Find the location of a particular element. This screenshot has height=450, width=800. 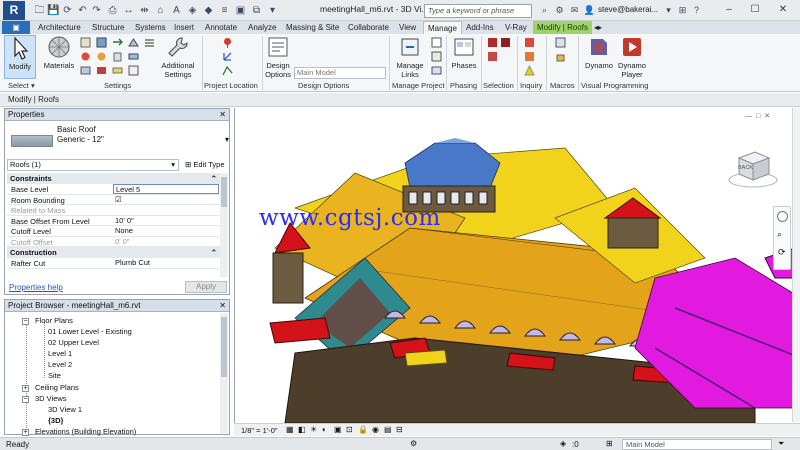

group-construction: Construction ⌃ is located at coordinates (114, 252).